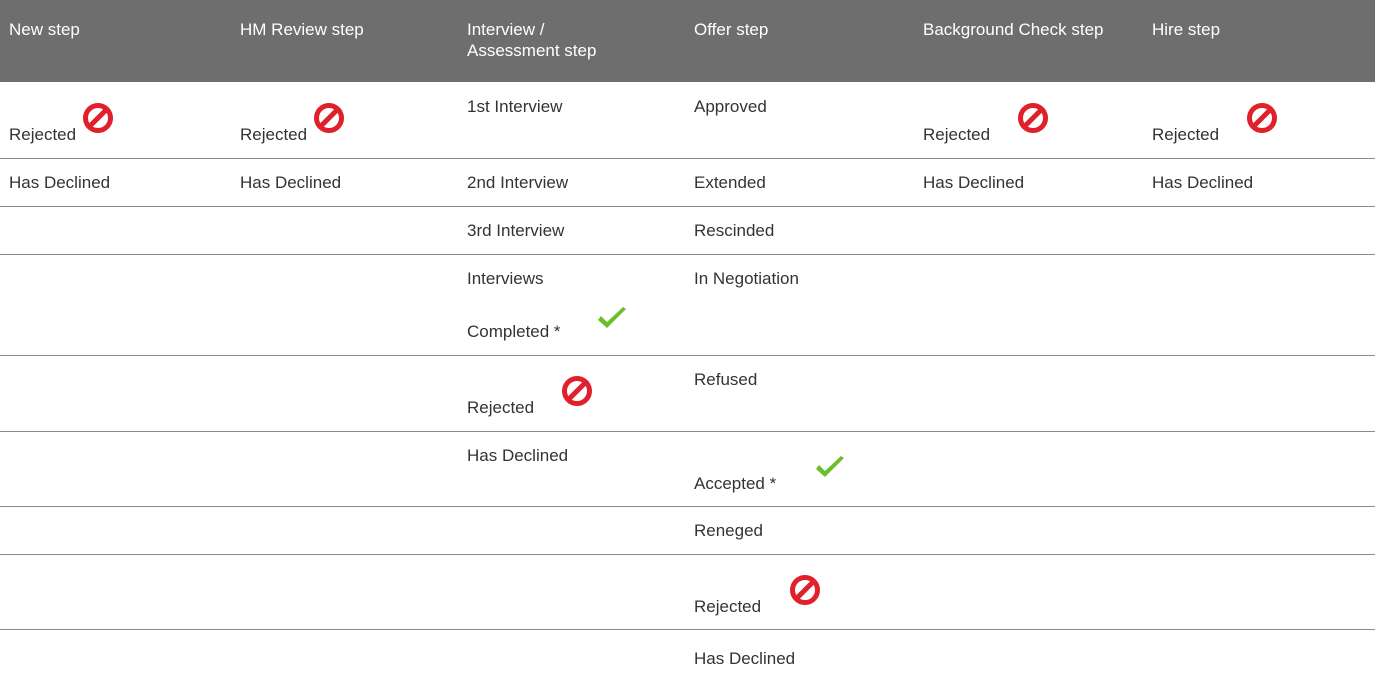 The image size is (1375, 676). Describe the element at coordinates (60, 182) in the screenshot. I see `new-step-has-declined: Has Declined` at that location.